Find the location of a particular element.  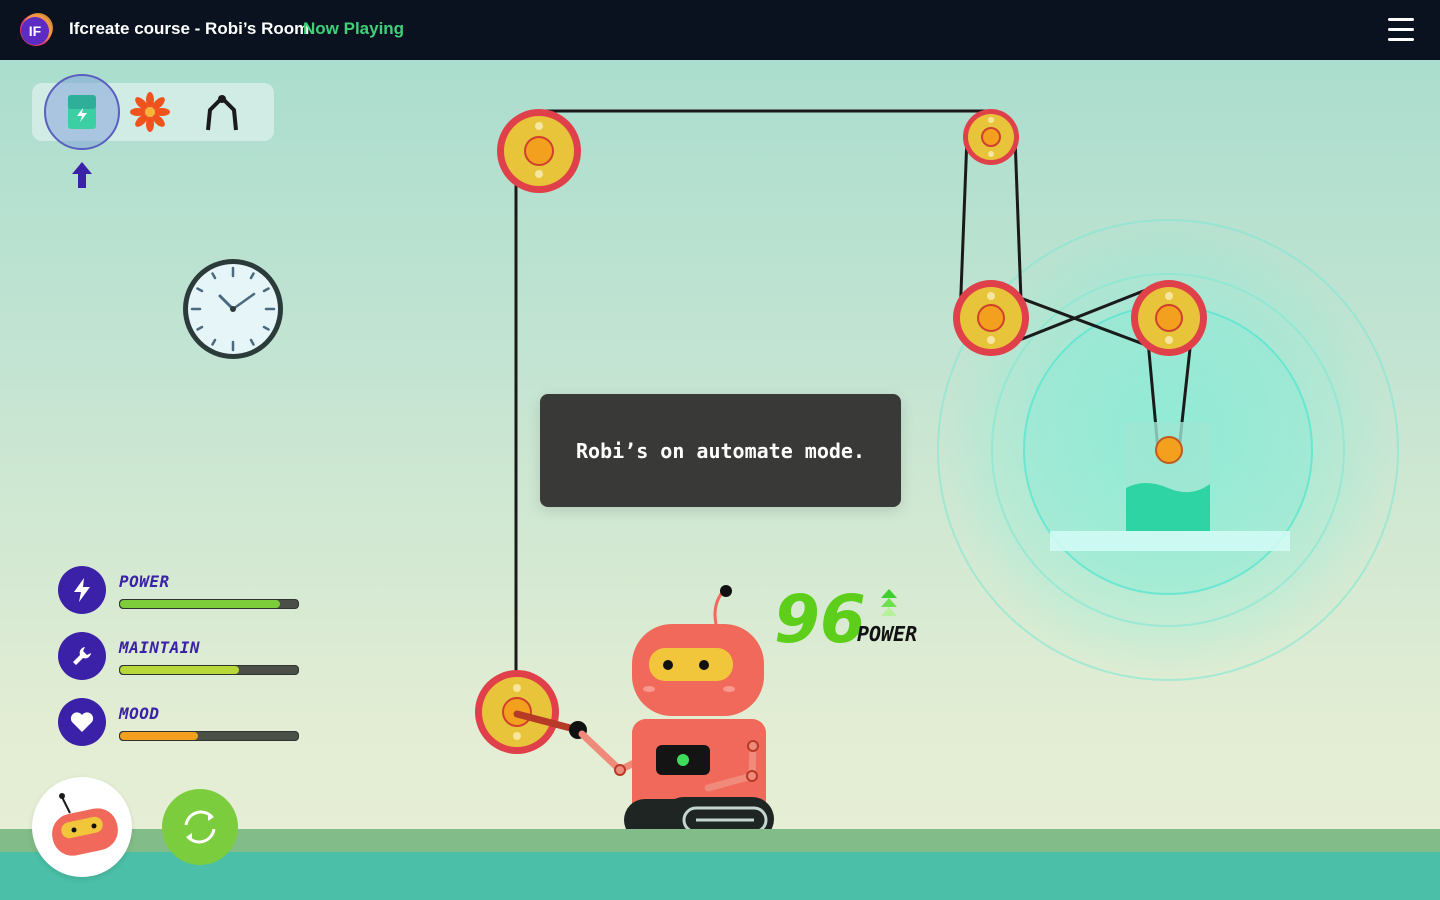

robot-face-icon is located at coordinates (85, 824).